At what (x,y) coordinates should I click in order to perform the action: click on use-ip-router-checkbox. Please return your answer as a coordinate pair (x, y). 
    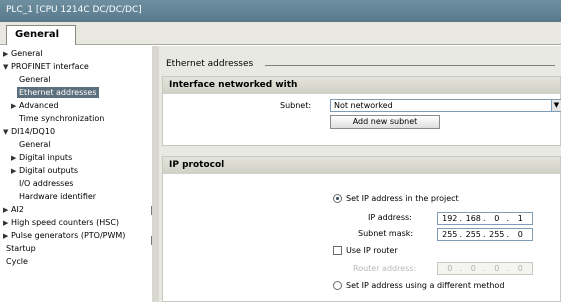
    Looking at the image, I should click on (337, 250).